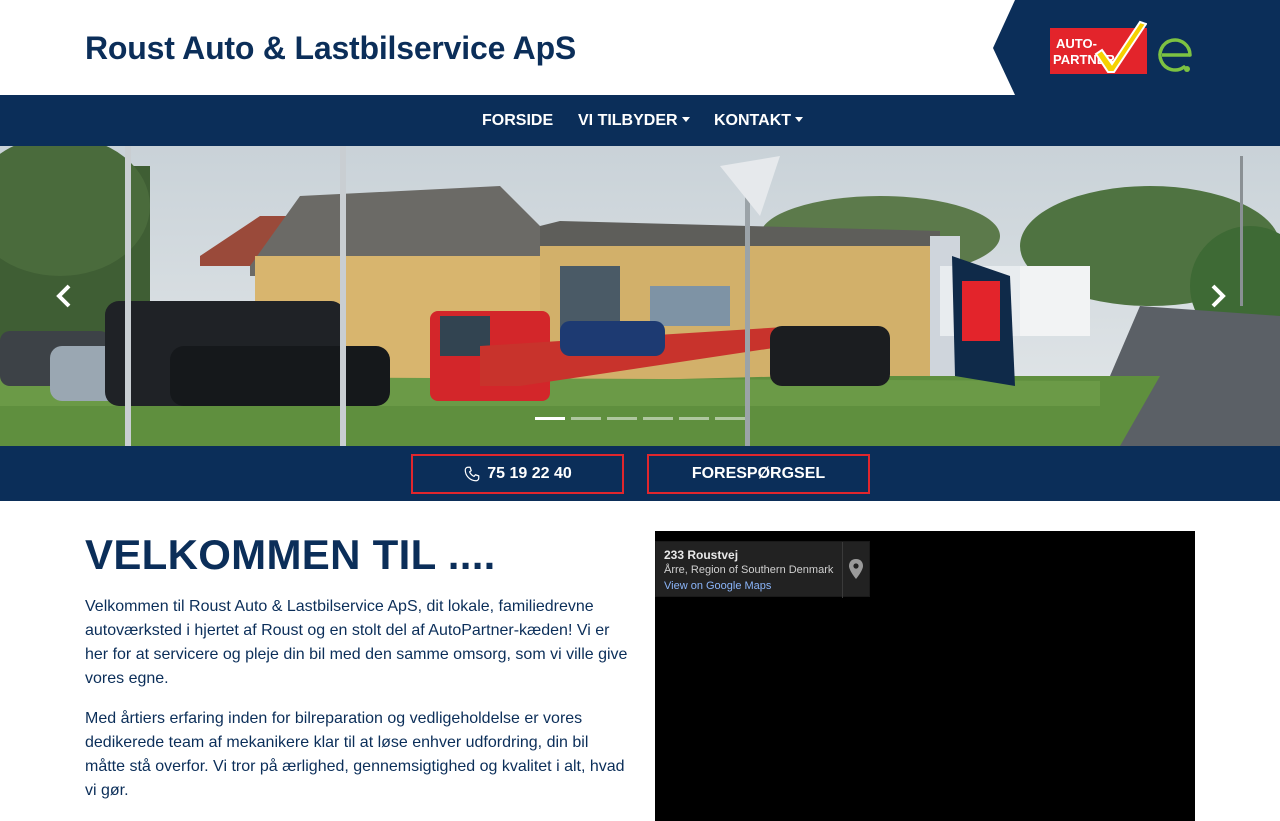  I want to click on nav-item-forside: FORSIDE, so click(517, 120).